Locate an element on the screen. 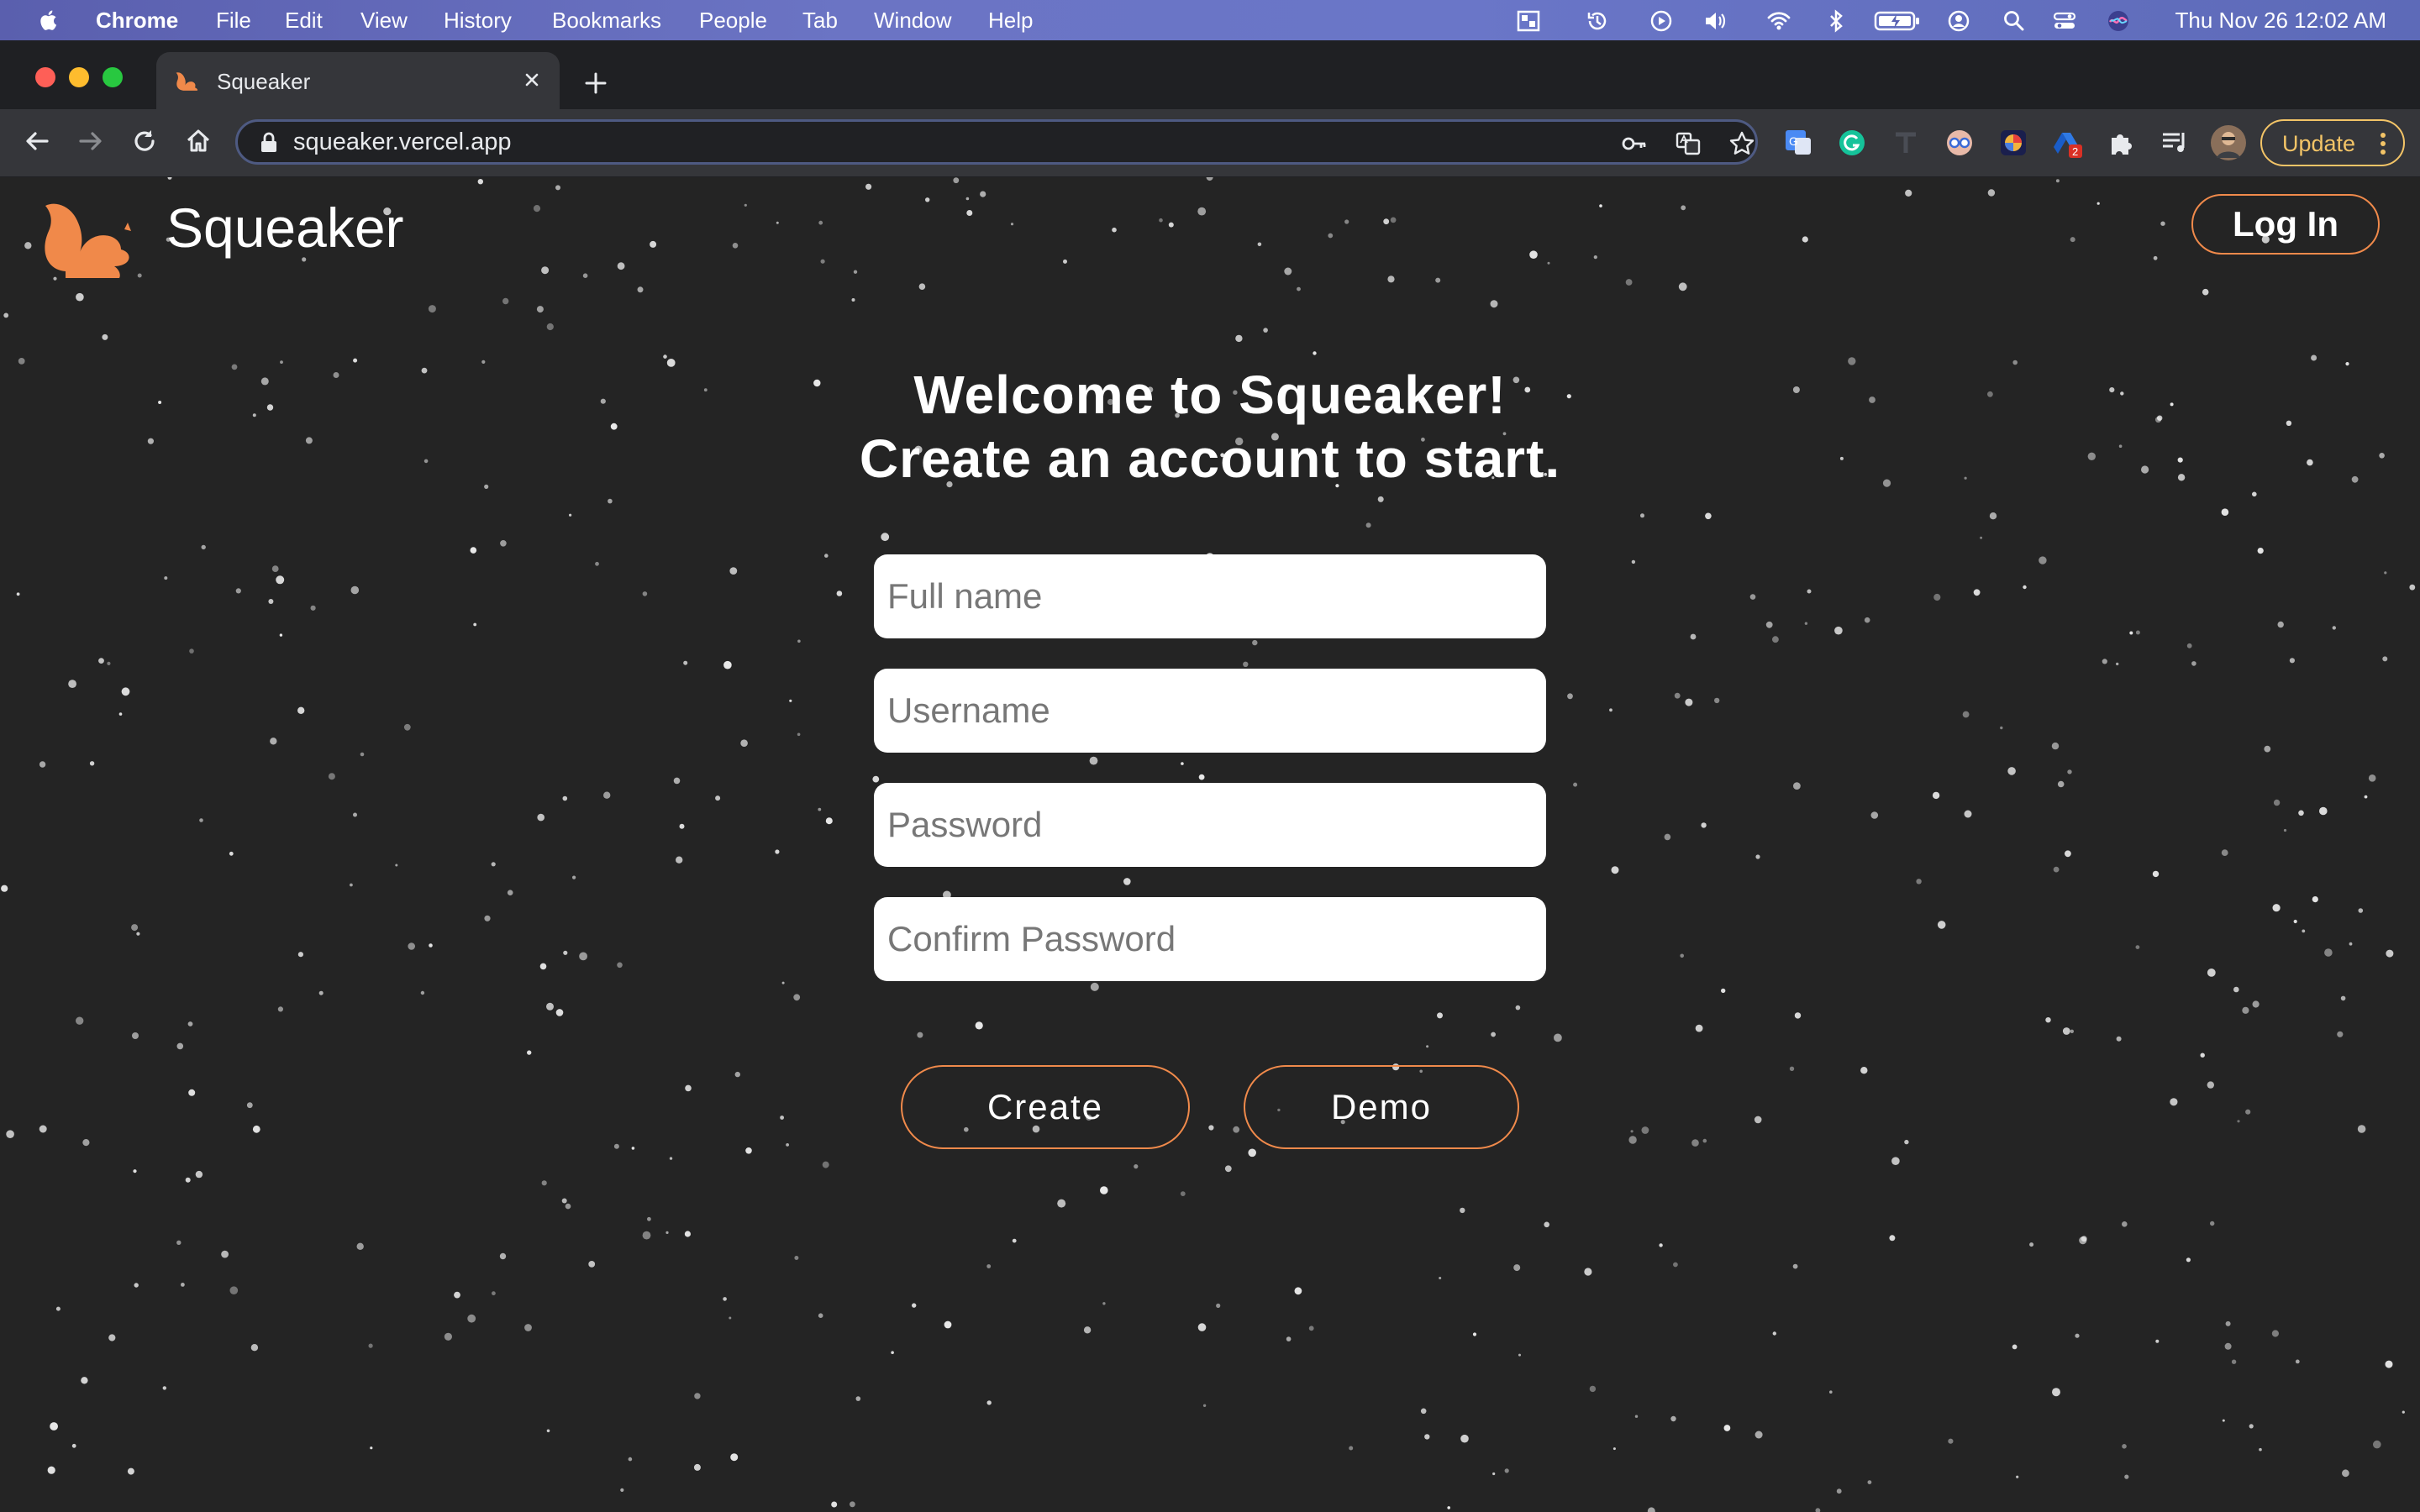  update-button: Update is located at coordinates (2332, 142).